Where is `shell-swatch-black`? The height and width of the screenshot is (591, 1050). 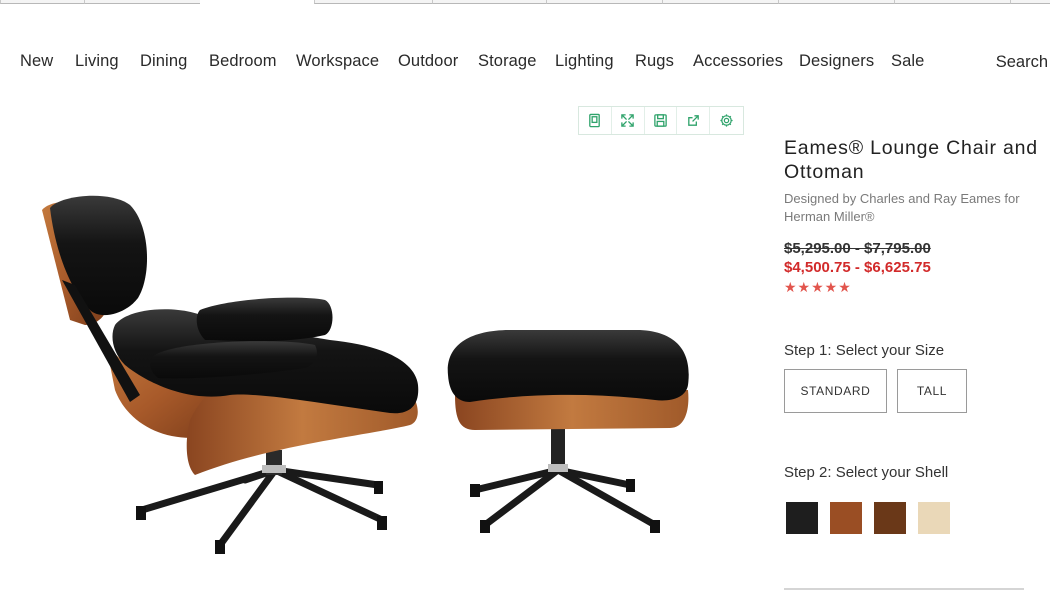
shell-swatch-black is located at coordinates (802, 518).